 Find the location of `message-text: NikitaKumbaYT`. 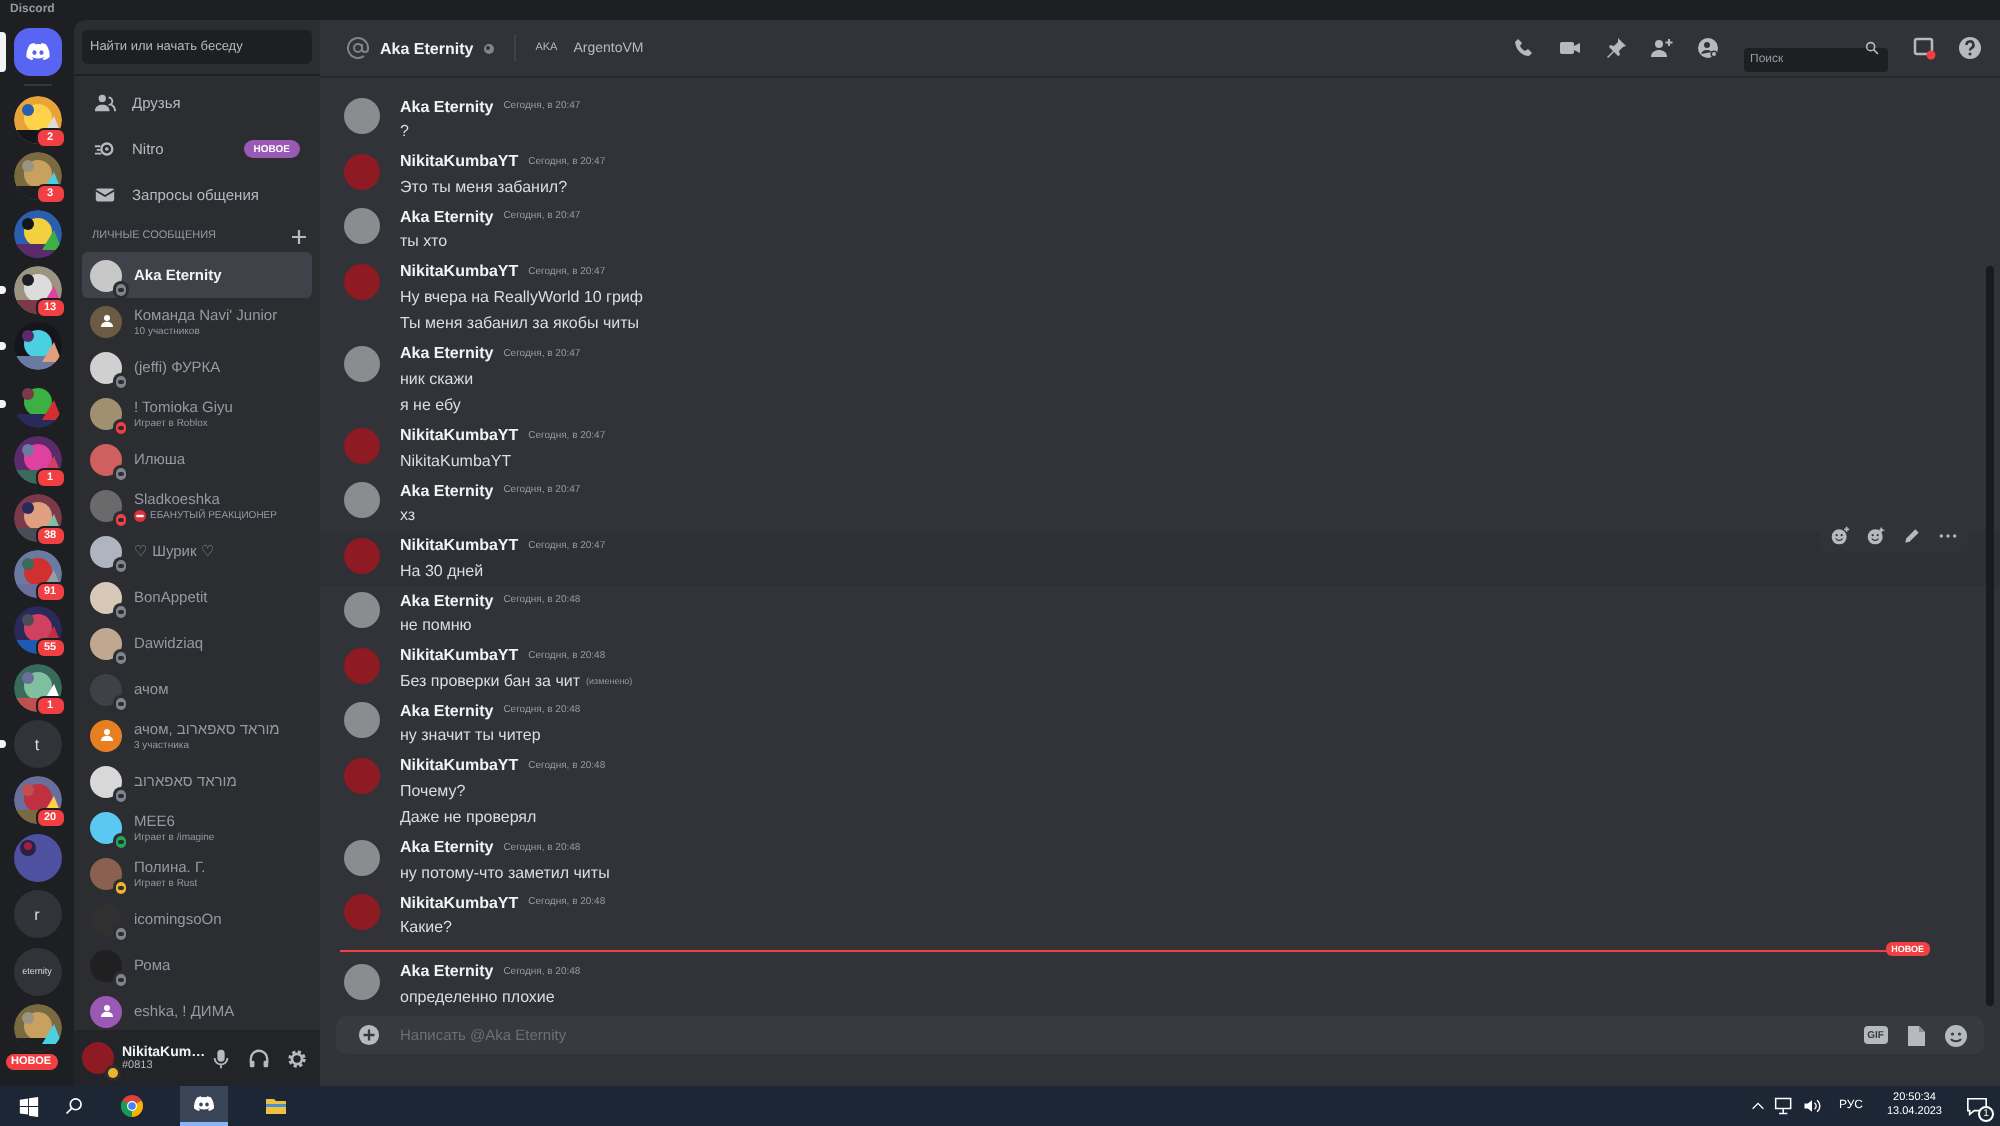

message-text: NikitaKumbaYT is located at coordinates (456, 460).